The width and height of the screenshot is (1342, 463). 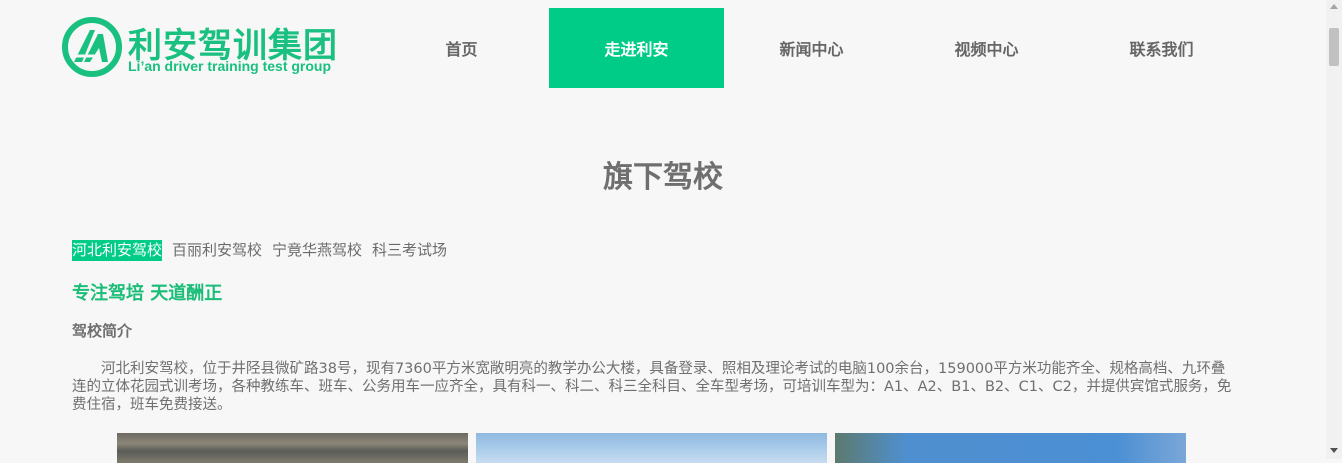 What do you see at coordinates (205, 47) in the screenshot?
I see `site-logo: 利安驾训集团 Li’an driver training test group` at bounding box center [205, 47].